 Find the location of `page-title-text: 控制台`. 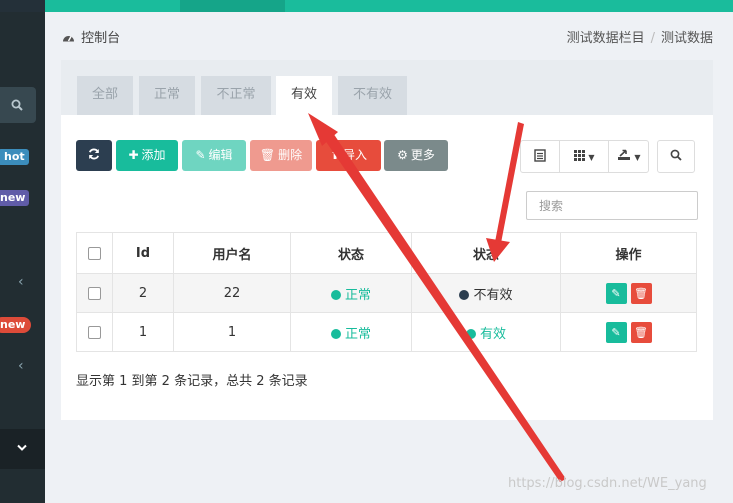

page-title-text: 控制台 is located at coordinates (101, 38).